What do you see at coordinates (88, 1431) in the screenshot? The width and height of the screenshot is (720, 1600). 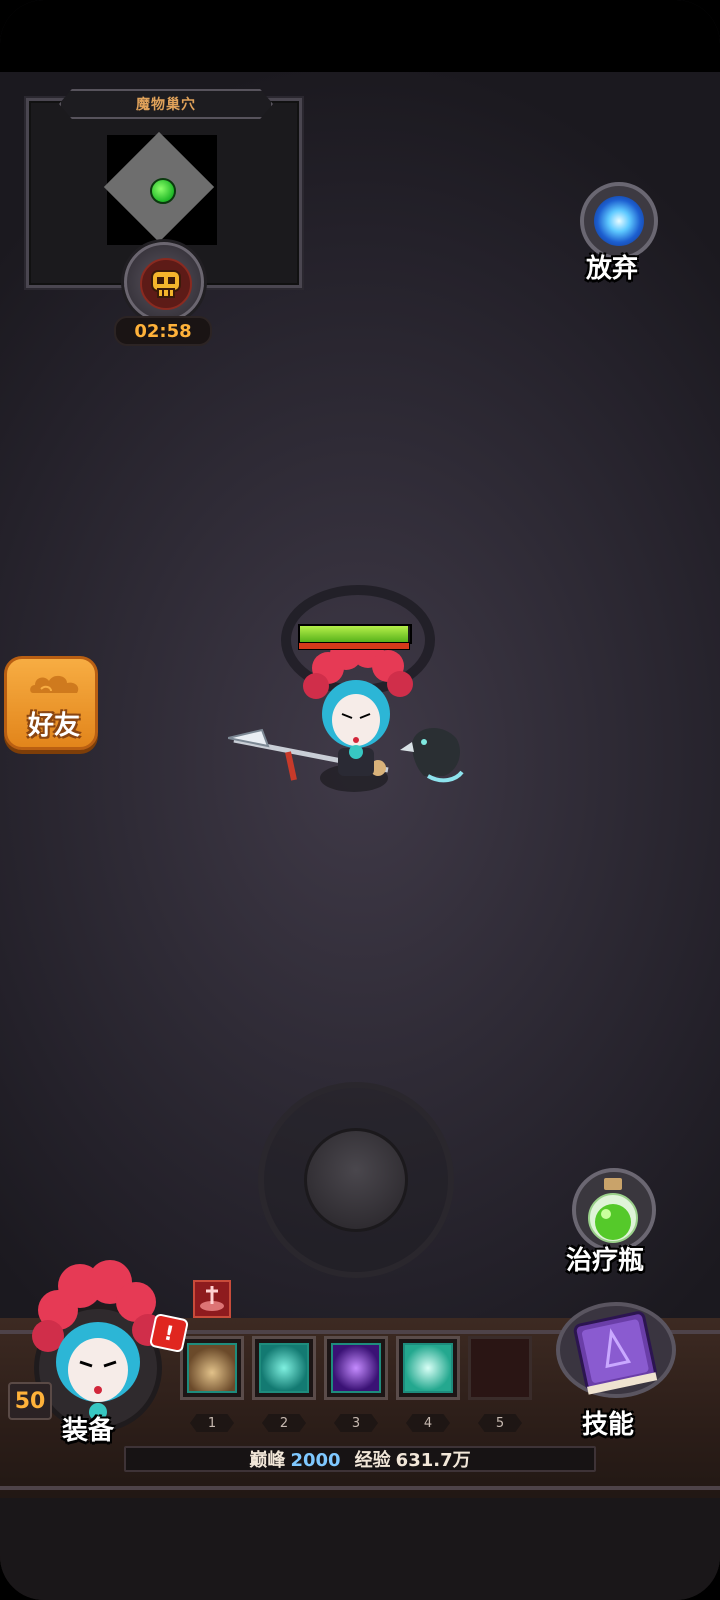 I see `equipment-label: 装备` at bounding box center [88, 1431].